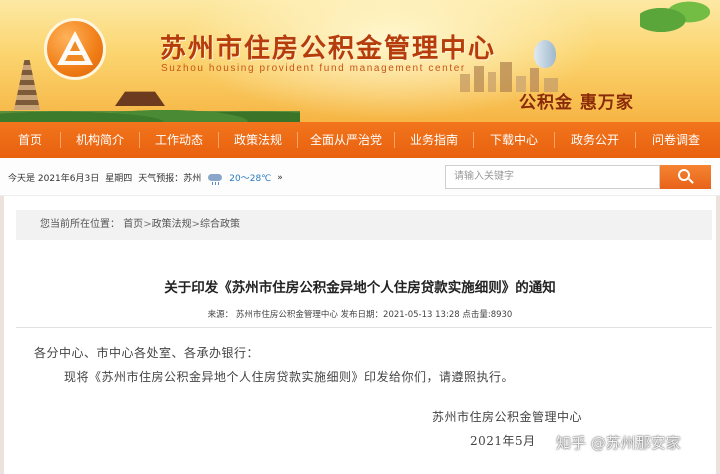 Image resolution: width=720 pixels, height=474 pixels. I want to click on article-body: 现将《苏州市住房公积金异地个人住房贷款实施细则》印发给你们，请遵照执行。, so click(289, 377).